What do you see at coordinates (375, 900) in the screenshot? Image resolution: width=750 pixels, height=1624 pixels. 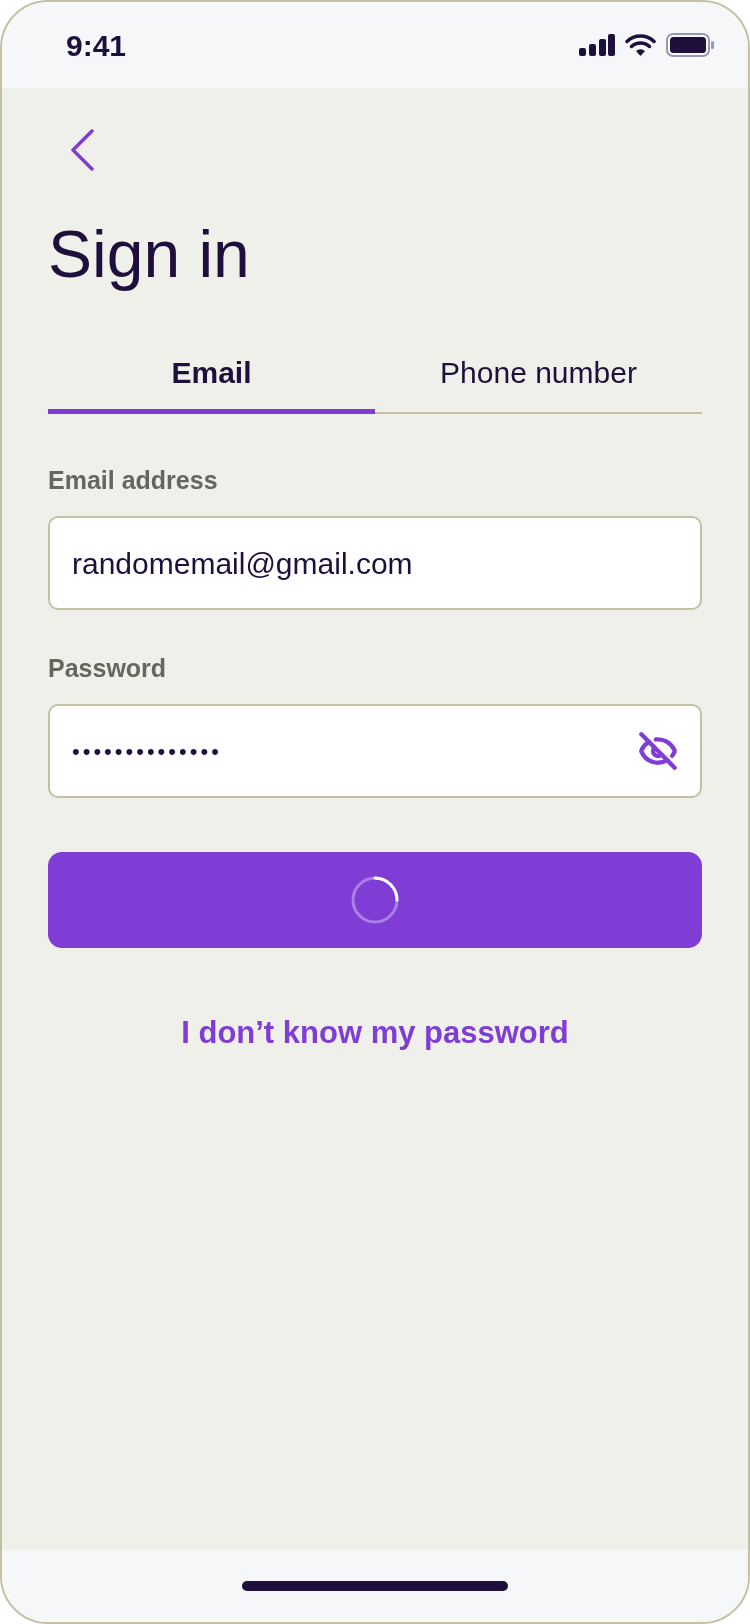 I see `loading-spinner-icon` at bounding box center [375, 900].